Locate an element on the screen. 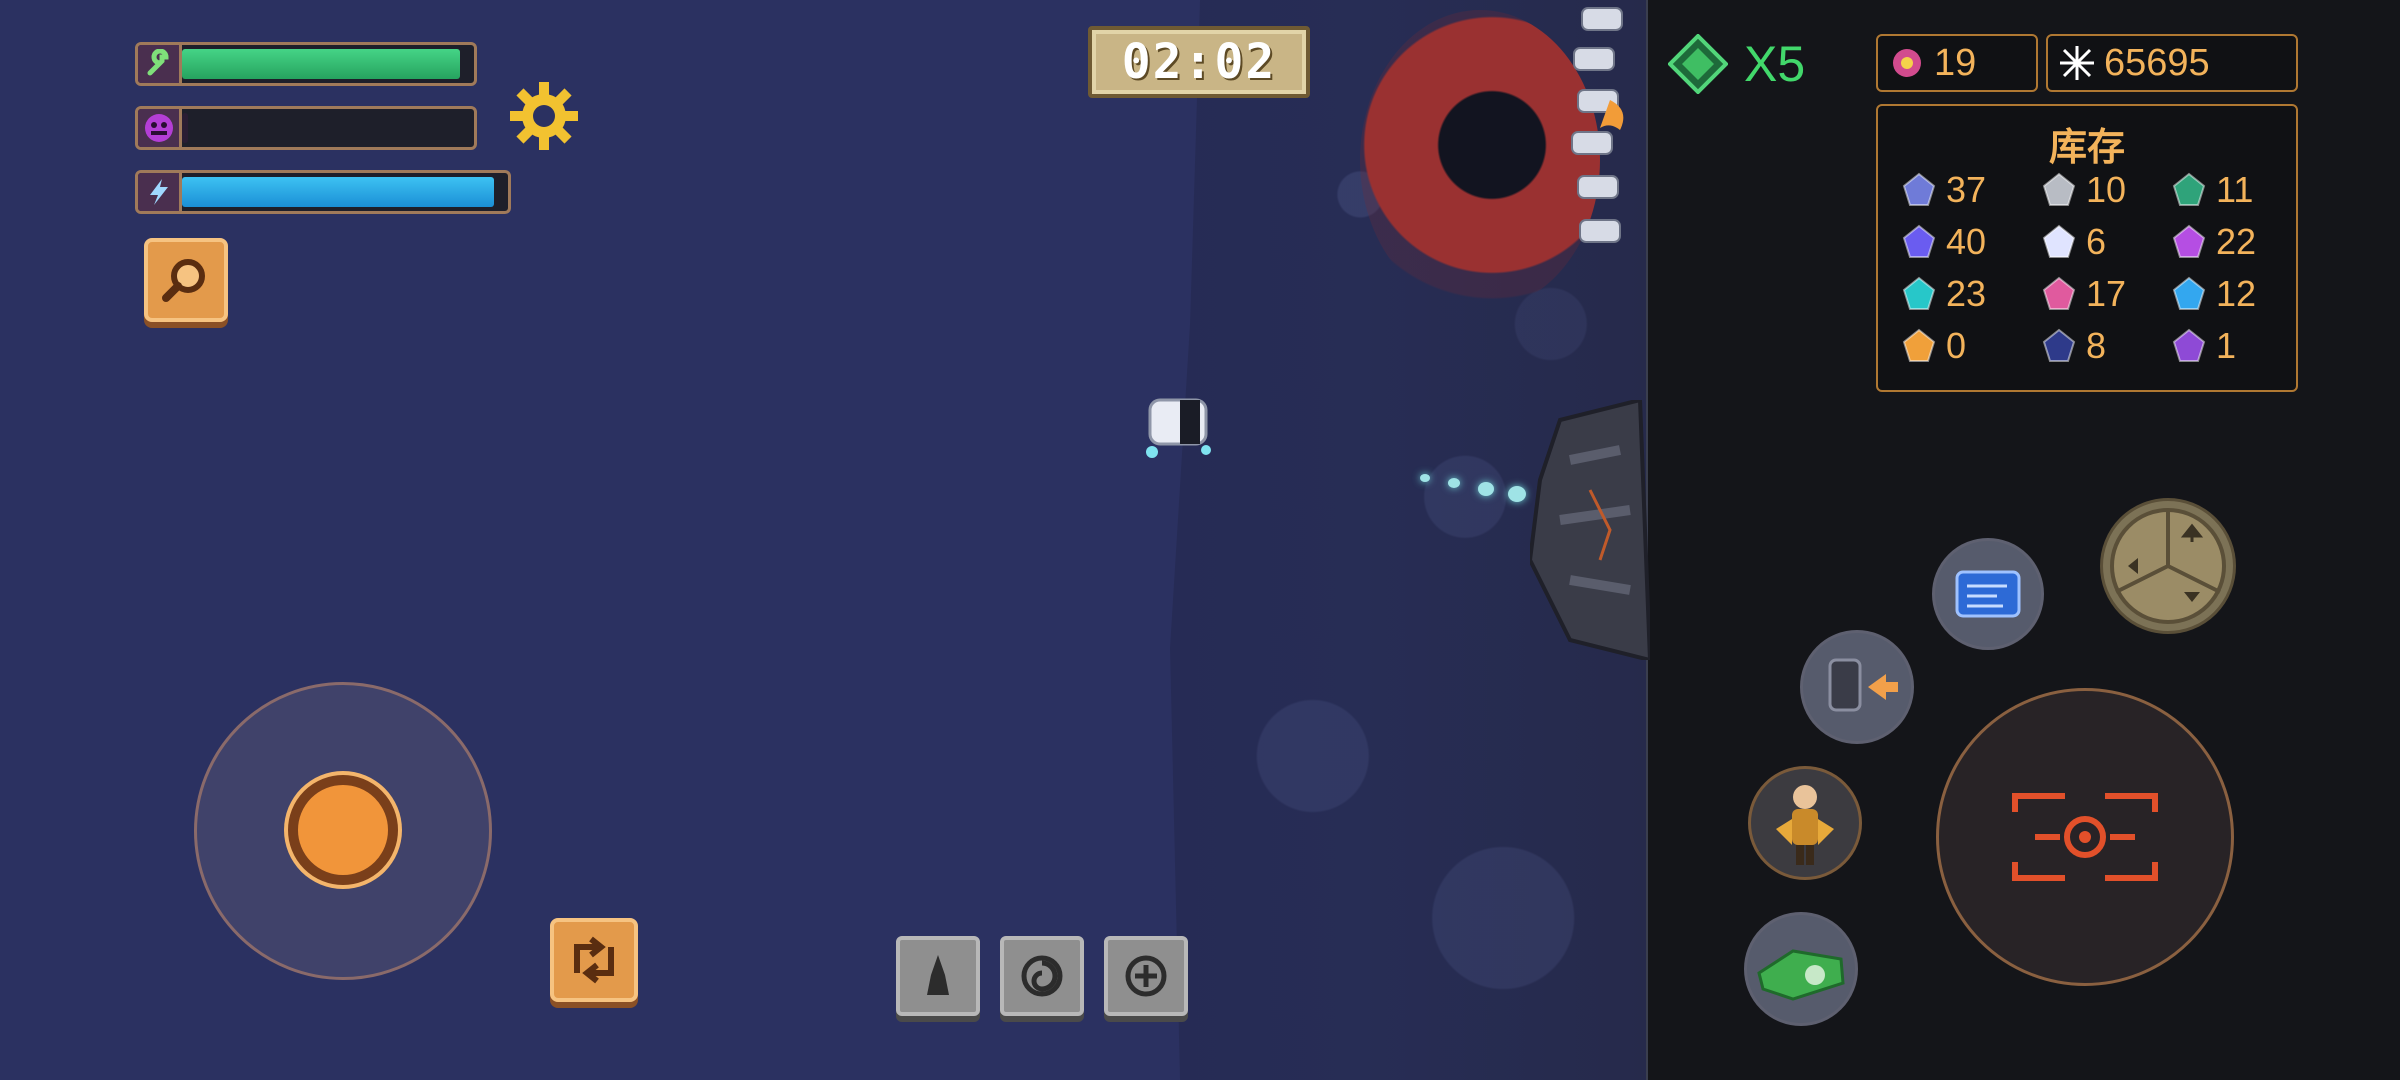 The image size is (2400, 1080). cyan-ring-icon is located at coordinates (1919, 294).